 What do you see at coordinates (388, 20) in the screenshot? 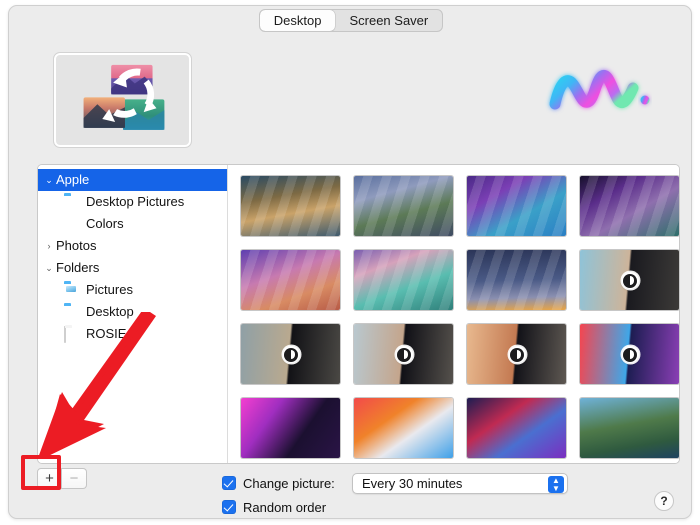
I see `tab-screen-saver: Screen Saver` at bounding box center [388, 20].